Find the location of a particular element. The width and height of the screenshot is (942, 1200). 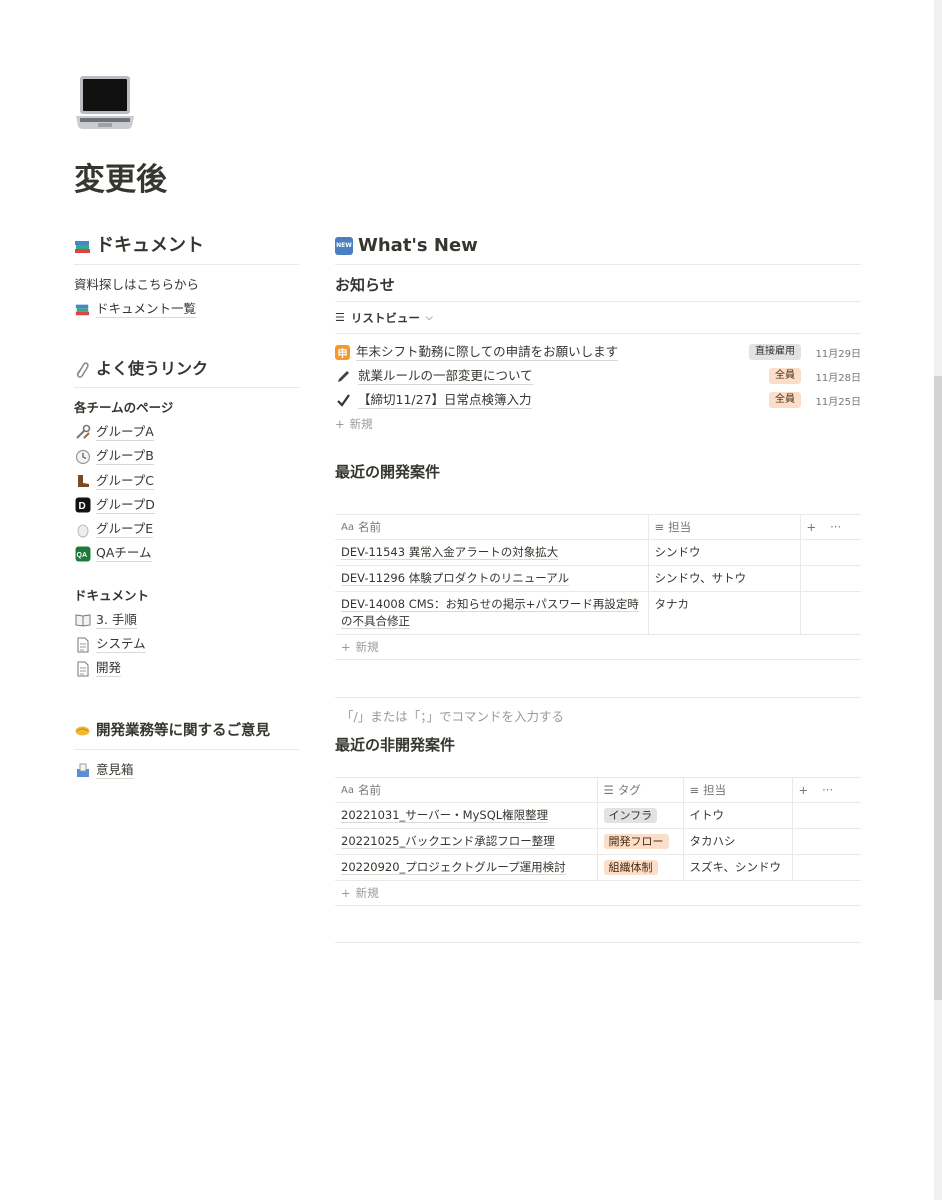

teams-heading: 各チームのページ is located at coordinates (124, 408).